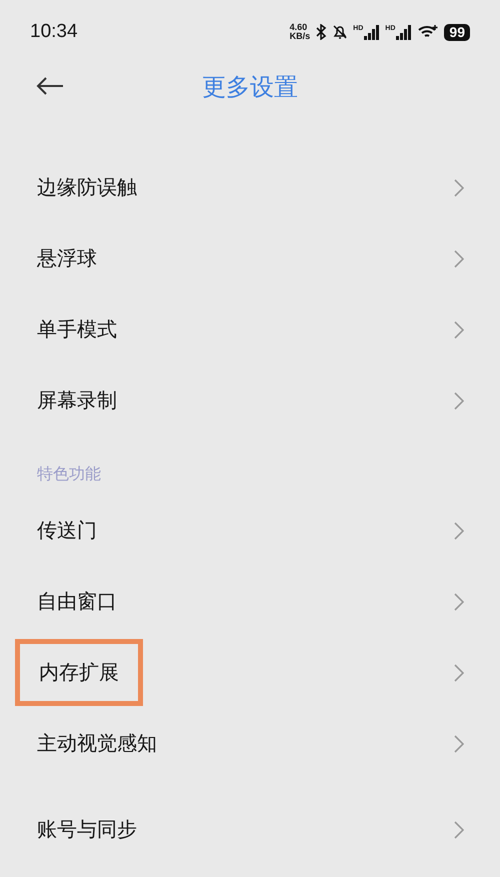  What do you see at coordinates (67, 258) in the screenshot?
I see `setting-label: 悬浮球` at bounding box center [67, 258].